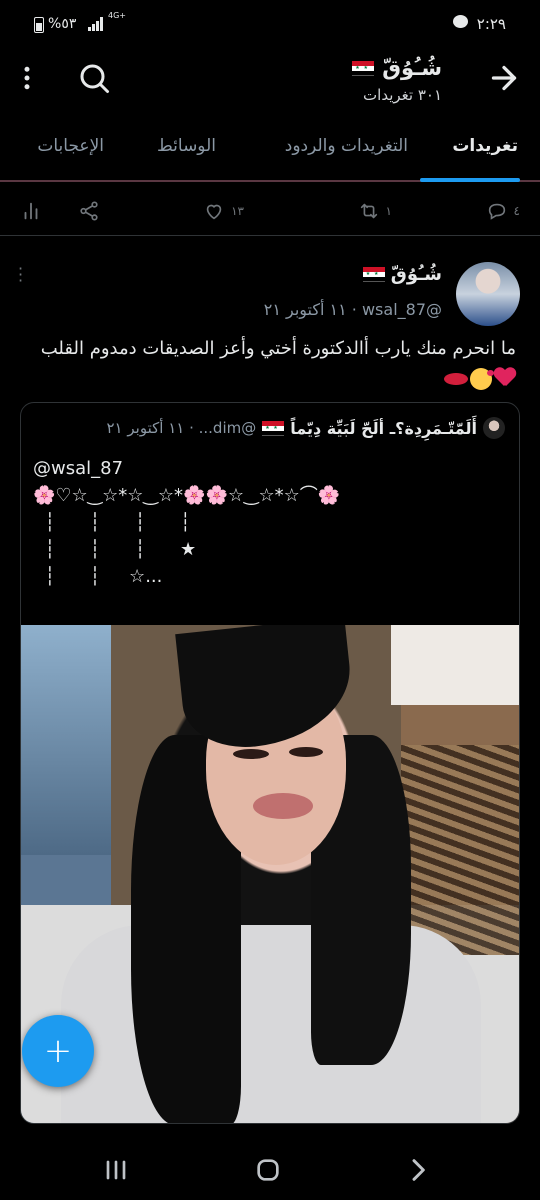 The image size is (540, 1200). I want to click on reply-count: ٤, so click(516, 211).